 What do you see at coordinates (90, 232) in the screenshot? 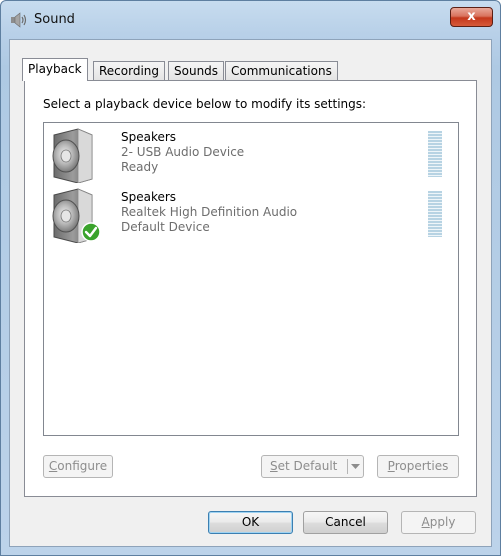
I see `checkmark-icon` at bounding box center [90, 232].